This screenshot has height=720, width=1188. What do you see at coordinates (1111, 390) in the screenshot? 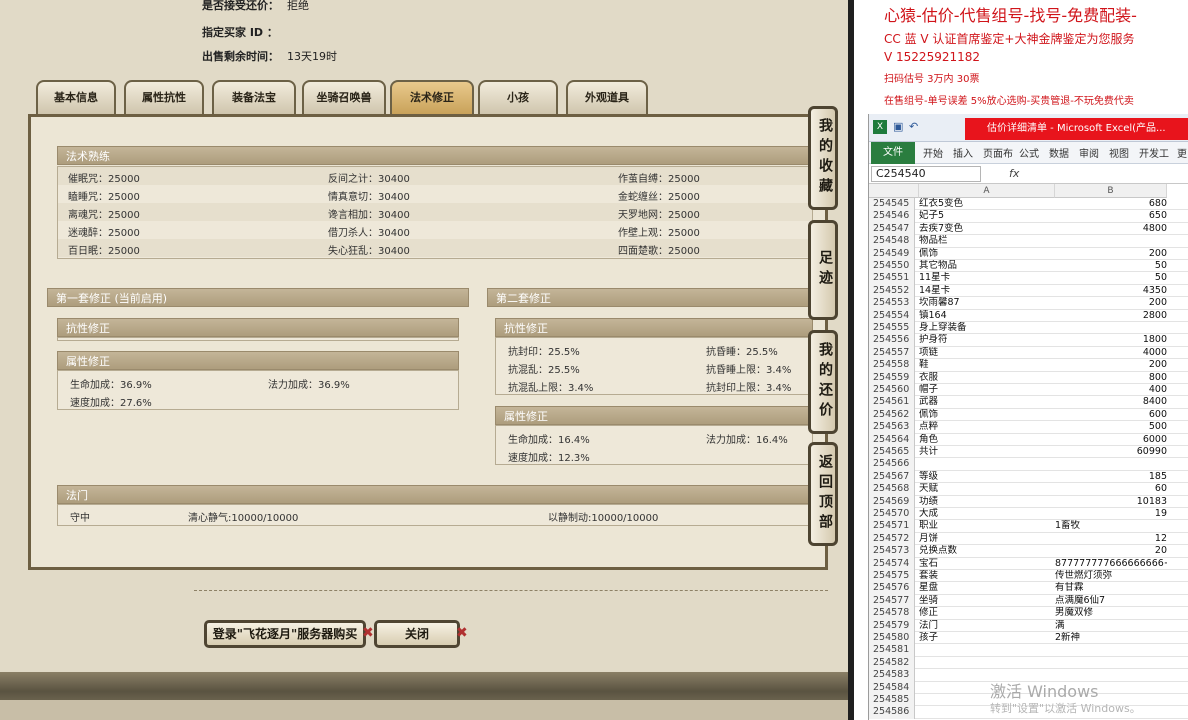
I see `cell-b: 400` at bounding box center [1111, 390].